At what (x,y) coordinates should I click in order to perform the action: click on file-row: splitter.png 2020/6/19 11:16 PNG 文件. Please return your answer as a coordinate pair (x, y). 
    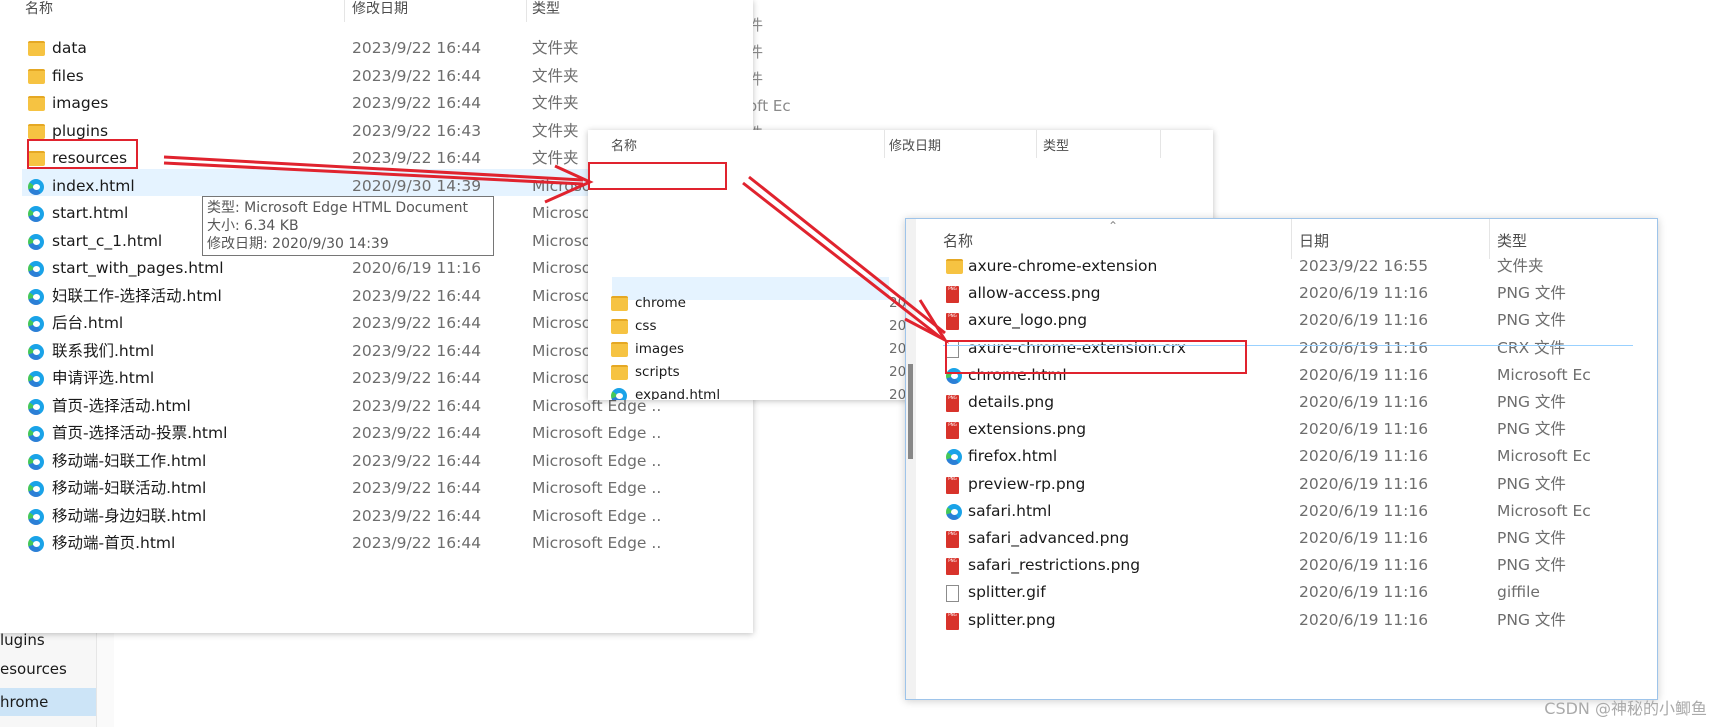
    Looking at the image, I should click on (1281, 620).